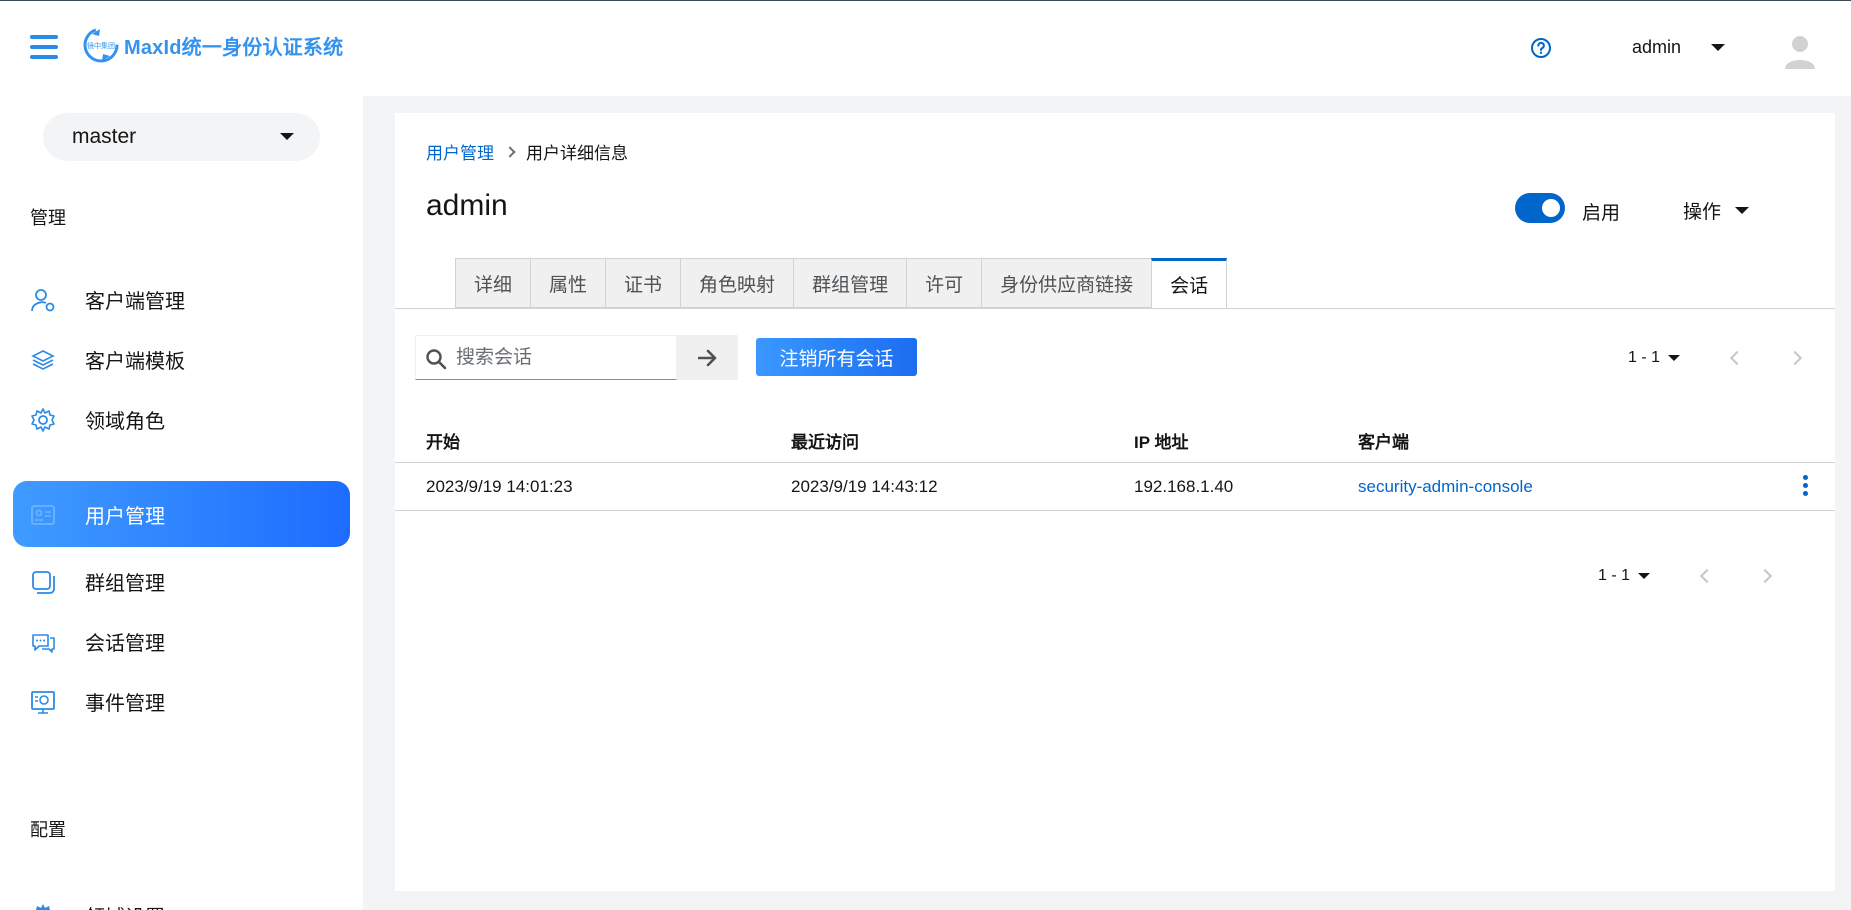  I want to click on app-logo: 镜中集团 MaxId统一身份认证系统, so click(212, 45).